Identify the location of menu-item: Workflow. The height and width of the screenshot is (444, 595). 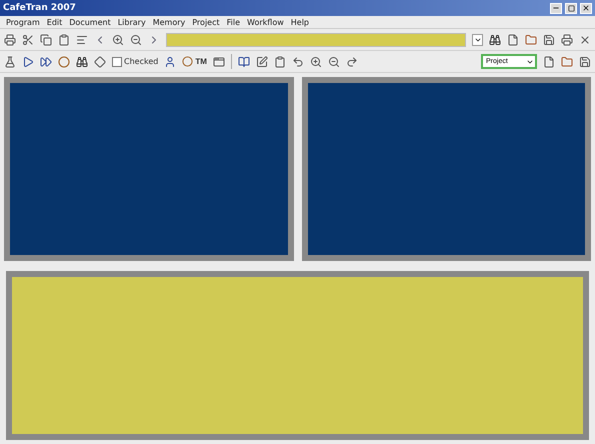
(265, 22).